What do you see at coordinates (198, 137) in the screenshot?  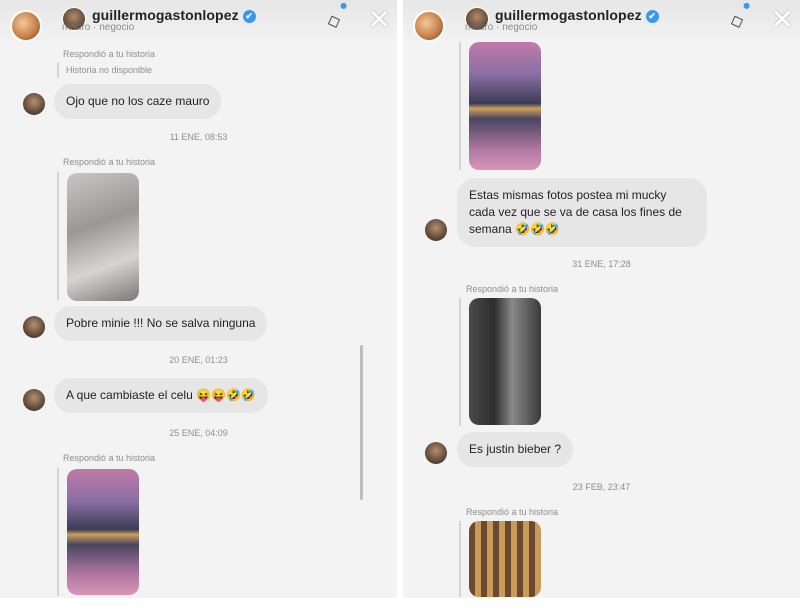 I see `timestamp: 11 ENE, 08:53` at bounding box center [198, 137].